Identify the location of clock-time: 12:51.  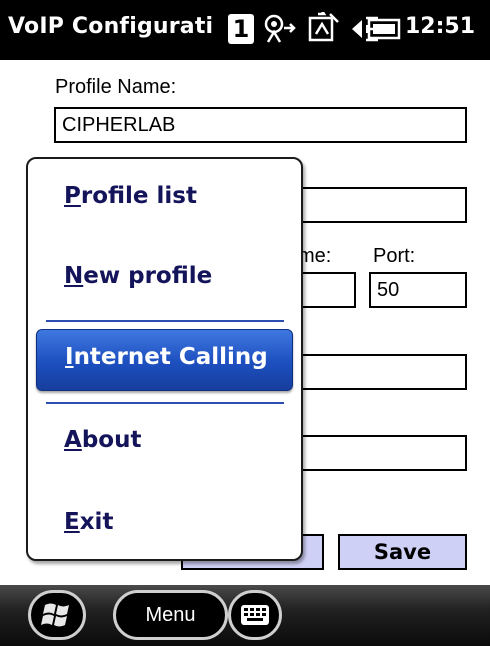
(440, 26).